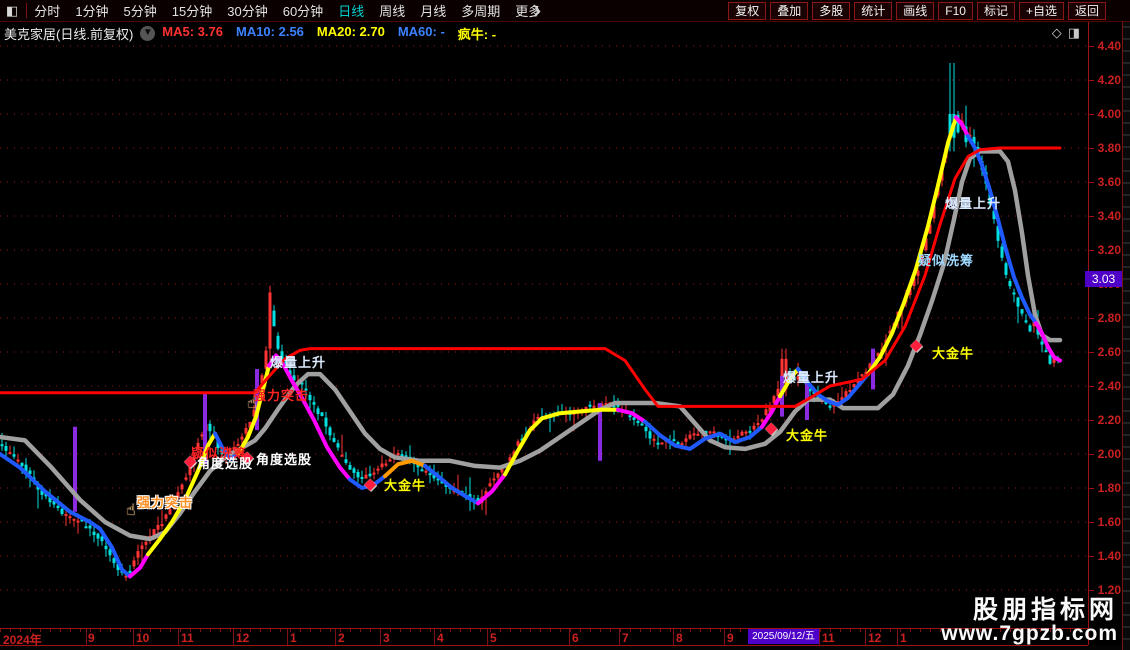 Image resolution: width=1130 pixels, height=650 pixels. Describe the element at coordinates (1109, 216) in the screenshot. I see `price-label: 3.40` at that location.